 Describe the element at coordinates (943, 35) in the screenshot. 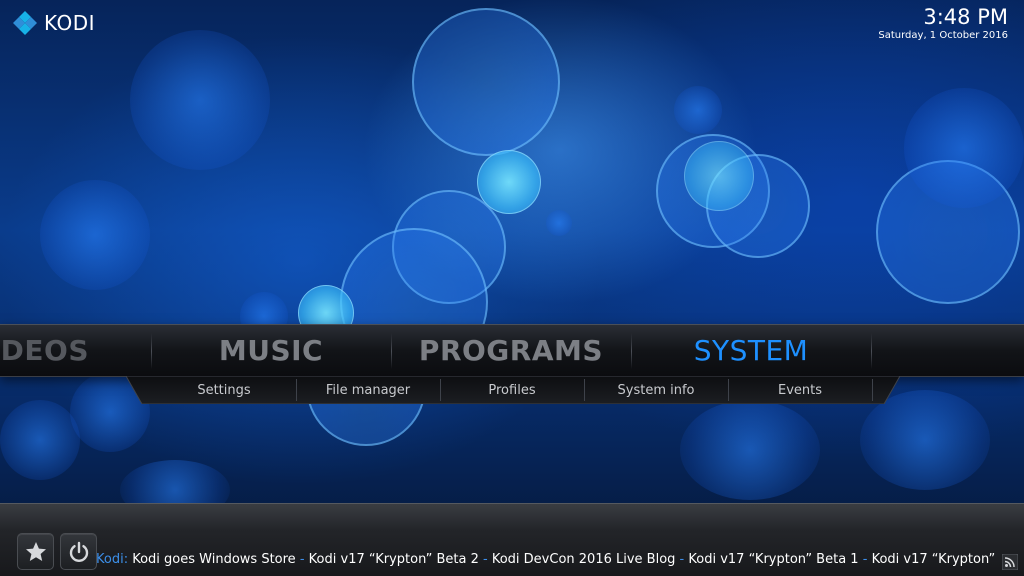

I see `clock-date: Saturday, 1 October 2016` at that location.